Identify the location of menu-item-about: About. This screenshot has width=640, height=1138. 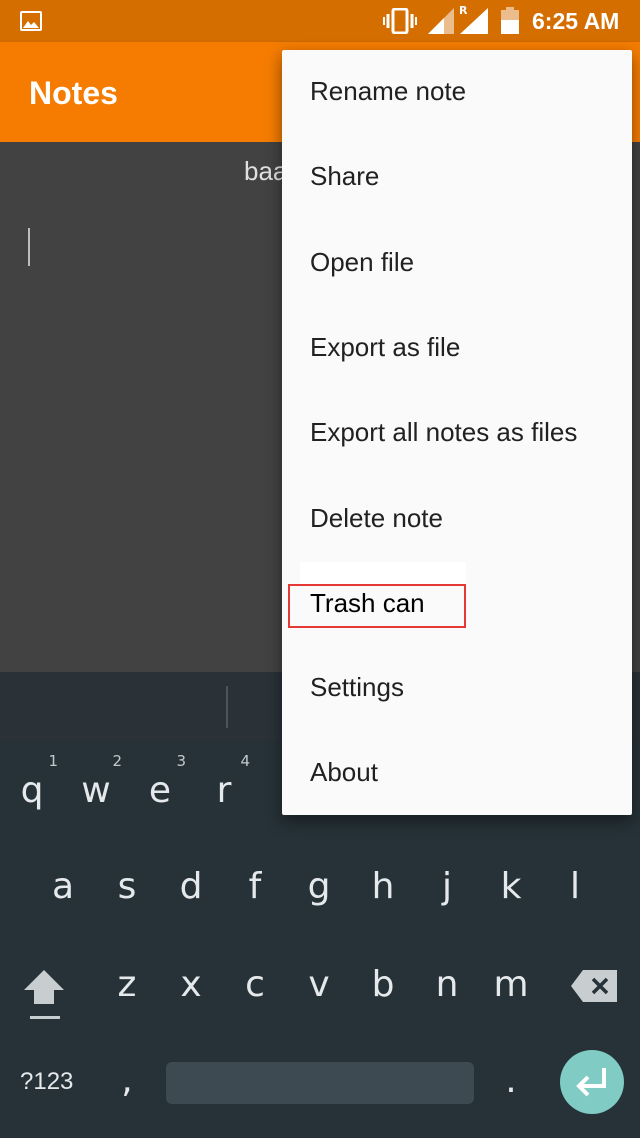
(457, 773).